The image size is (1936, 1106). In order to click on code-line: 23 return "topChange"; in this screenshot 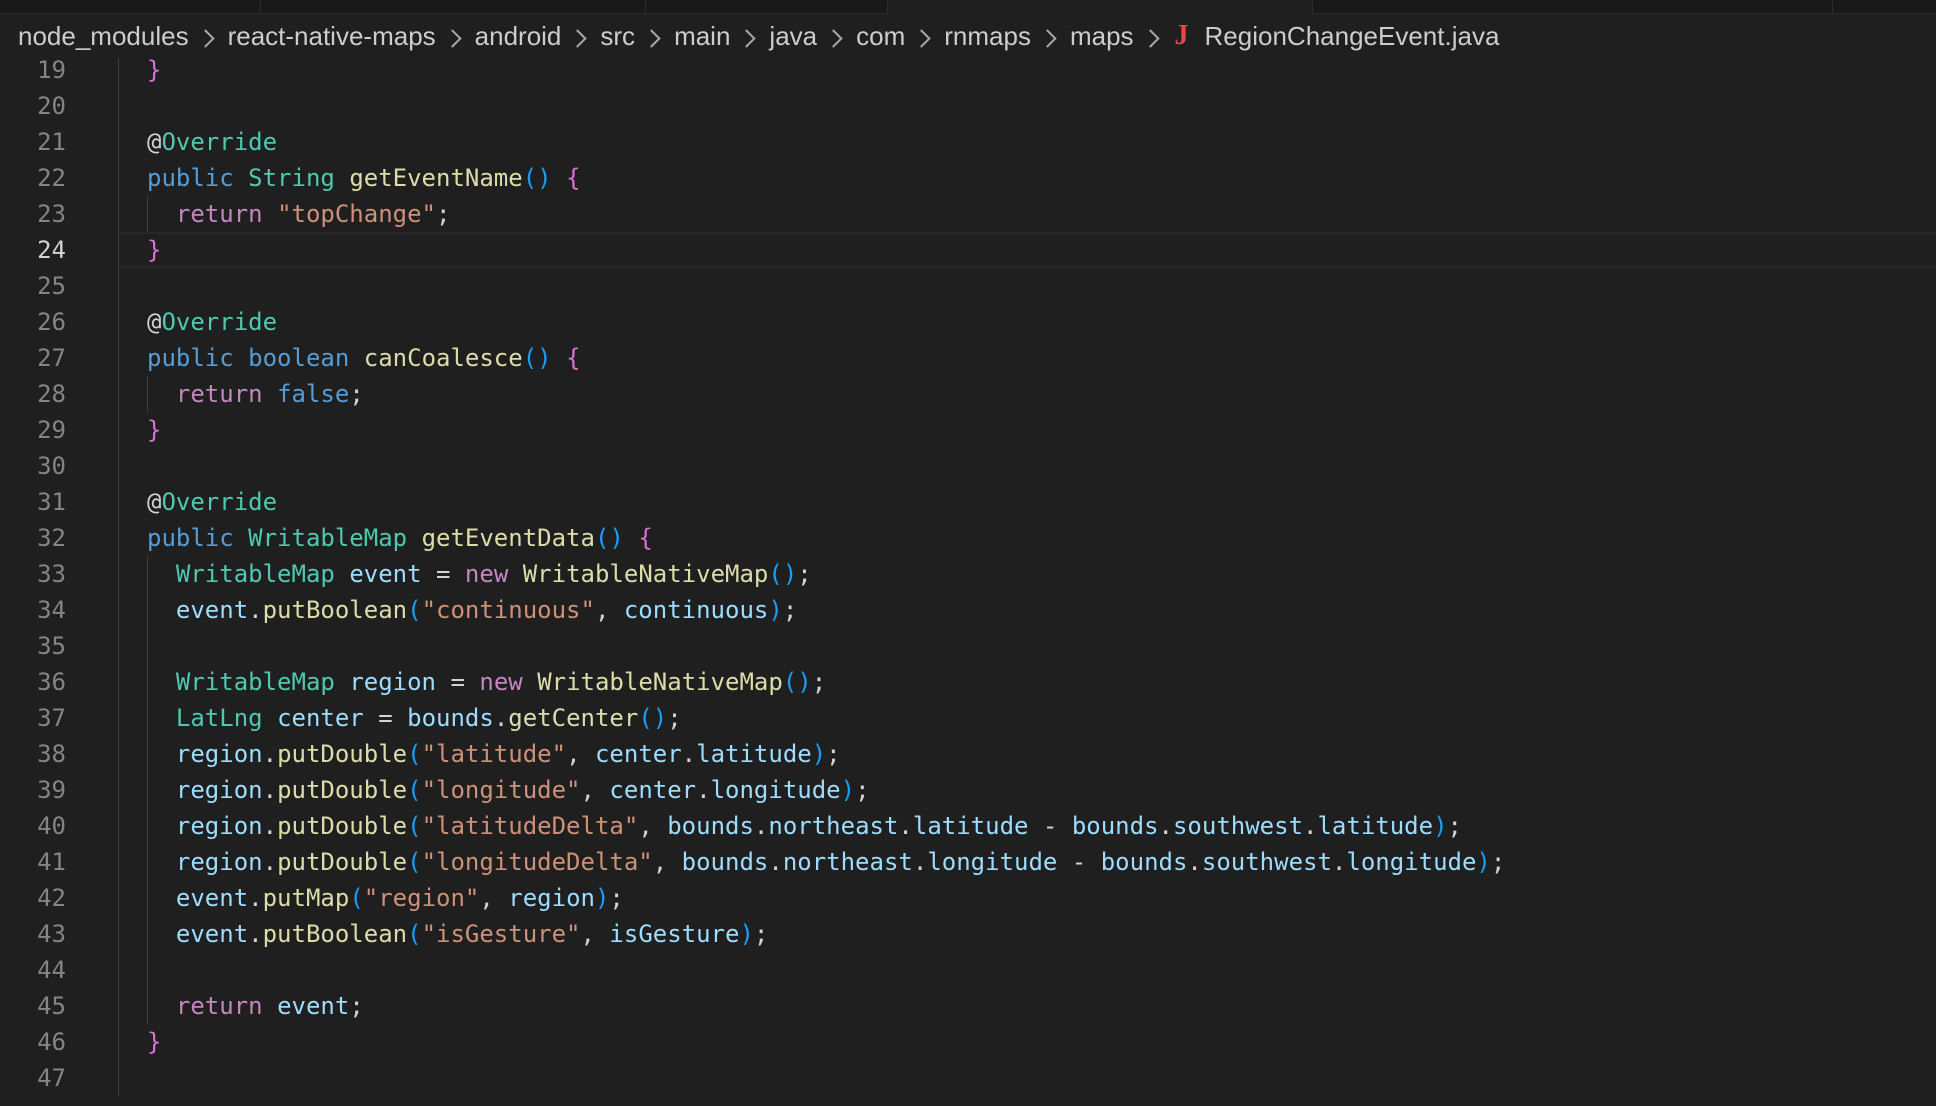, I will do `click(968, 214)`.